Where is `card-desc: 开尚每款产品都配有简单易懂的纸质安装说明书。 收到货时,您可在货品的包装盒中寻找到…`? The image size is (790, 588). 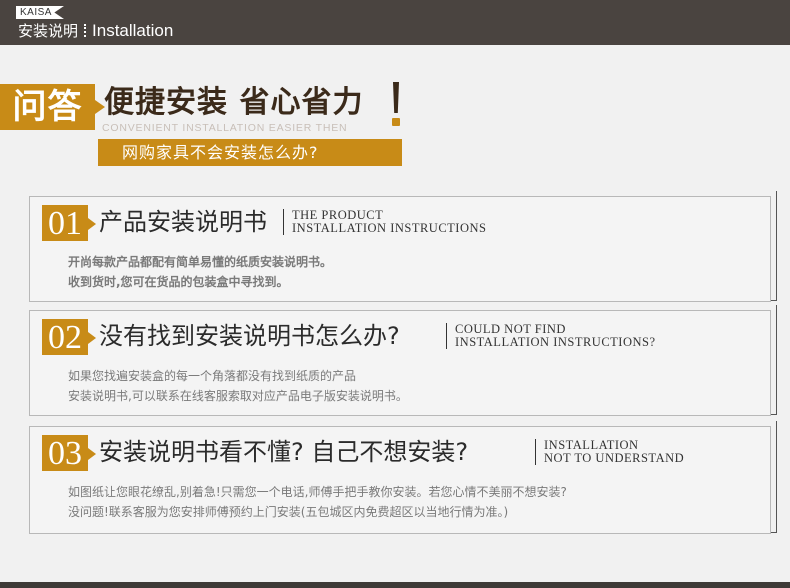 card-desc: 开尚每款产品都配有简单易懂的纸质安装说明书。 收到货时,您可在货品的包装盒中寻找到… is located at coordinates (200, 272).